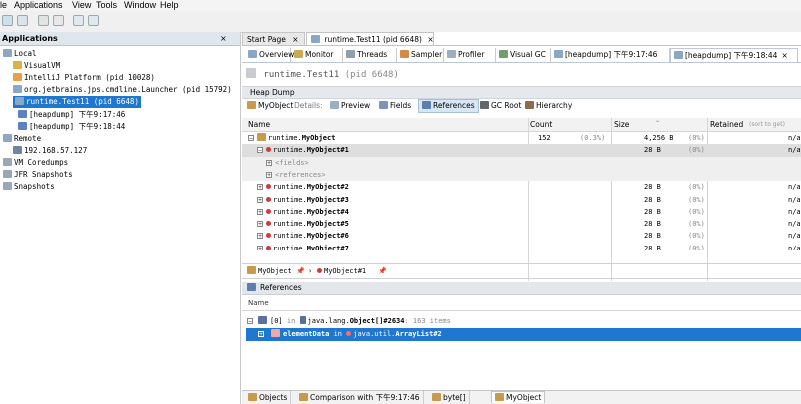 This screenshot has height=404, width=801. Describe the element at coordinates (521, 200) in the screenshot. I see `table-row: + runtime.MyObject#3 28 B (0%) n/a` at that location.